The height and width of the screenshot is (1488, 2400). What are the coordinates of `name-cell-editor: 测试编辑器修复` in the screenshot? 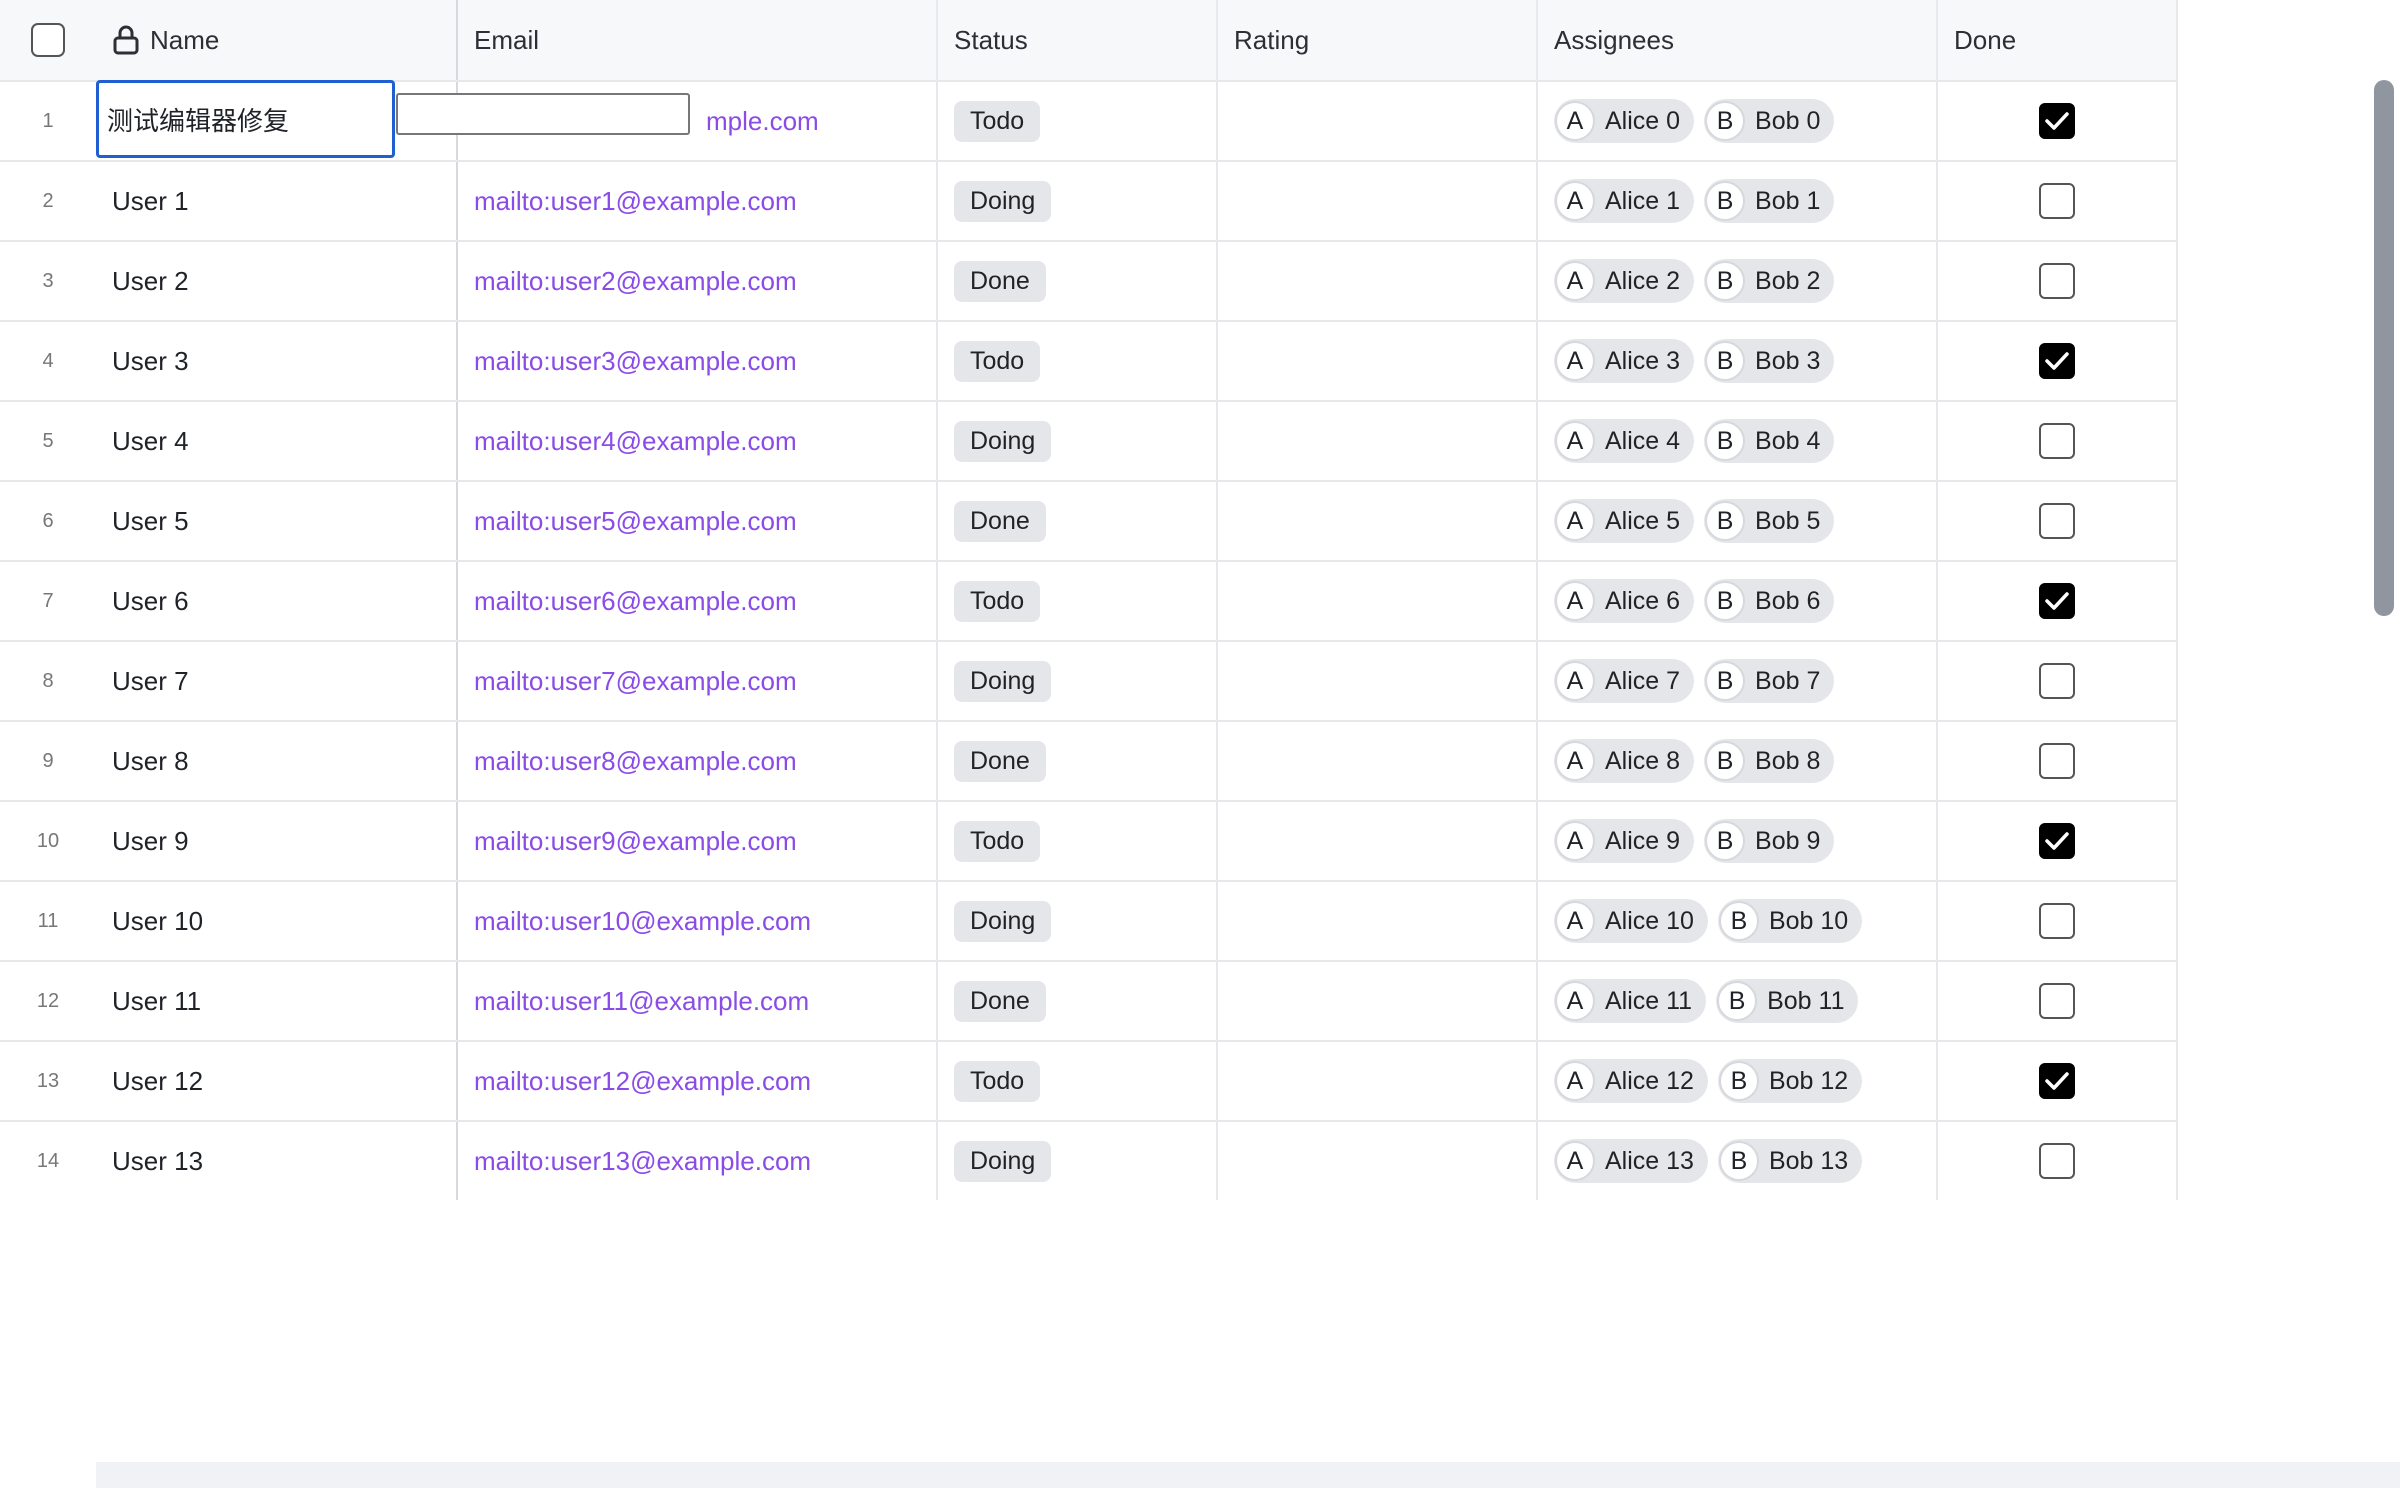 It's located at (245, 119).